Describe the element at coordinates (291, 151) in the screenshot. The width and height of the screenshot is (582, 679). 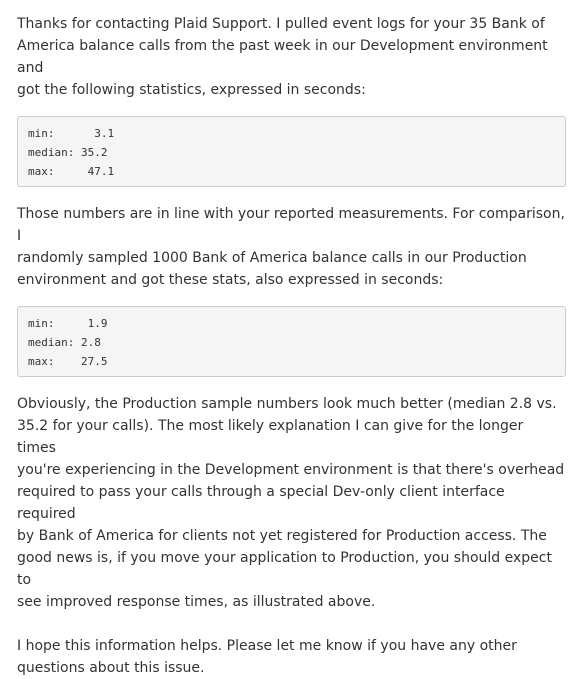
I see `dev-stats-code-block: min: 3.1 median: 35.2 max: 47.1` at that location.